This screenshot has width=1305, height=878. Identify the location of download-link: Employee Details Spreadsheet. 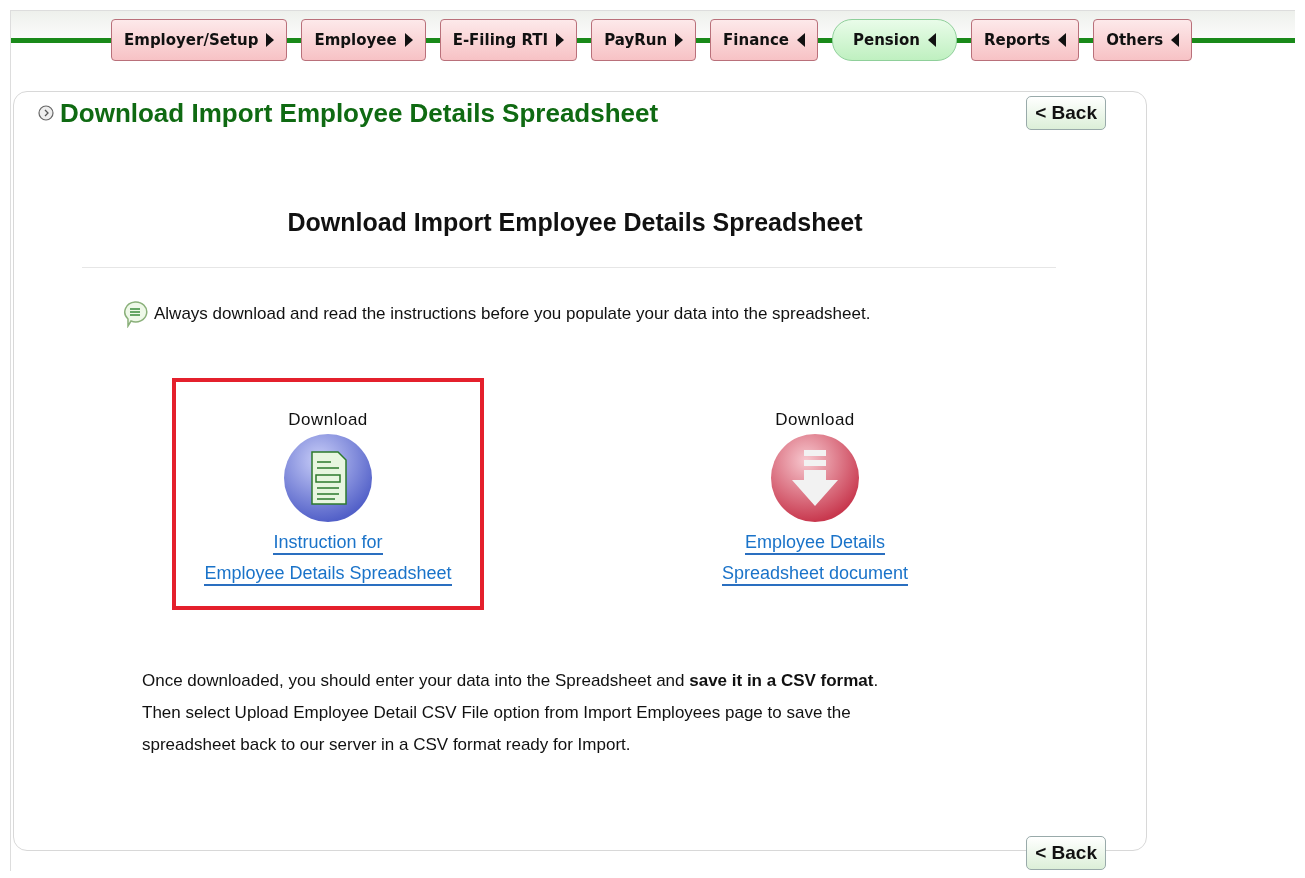
(328, 574).